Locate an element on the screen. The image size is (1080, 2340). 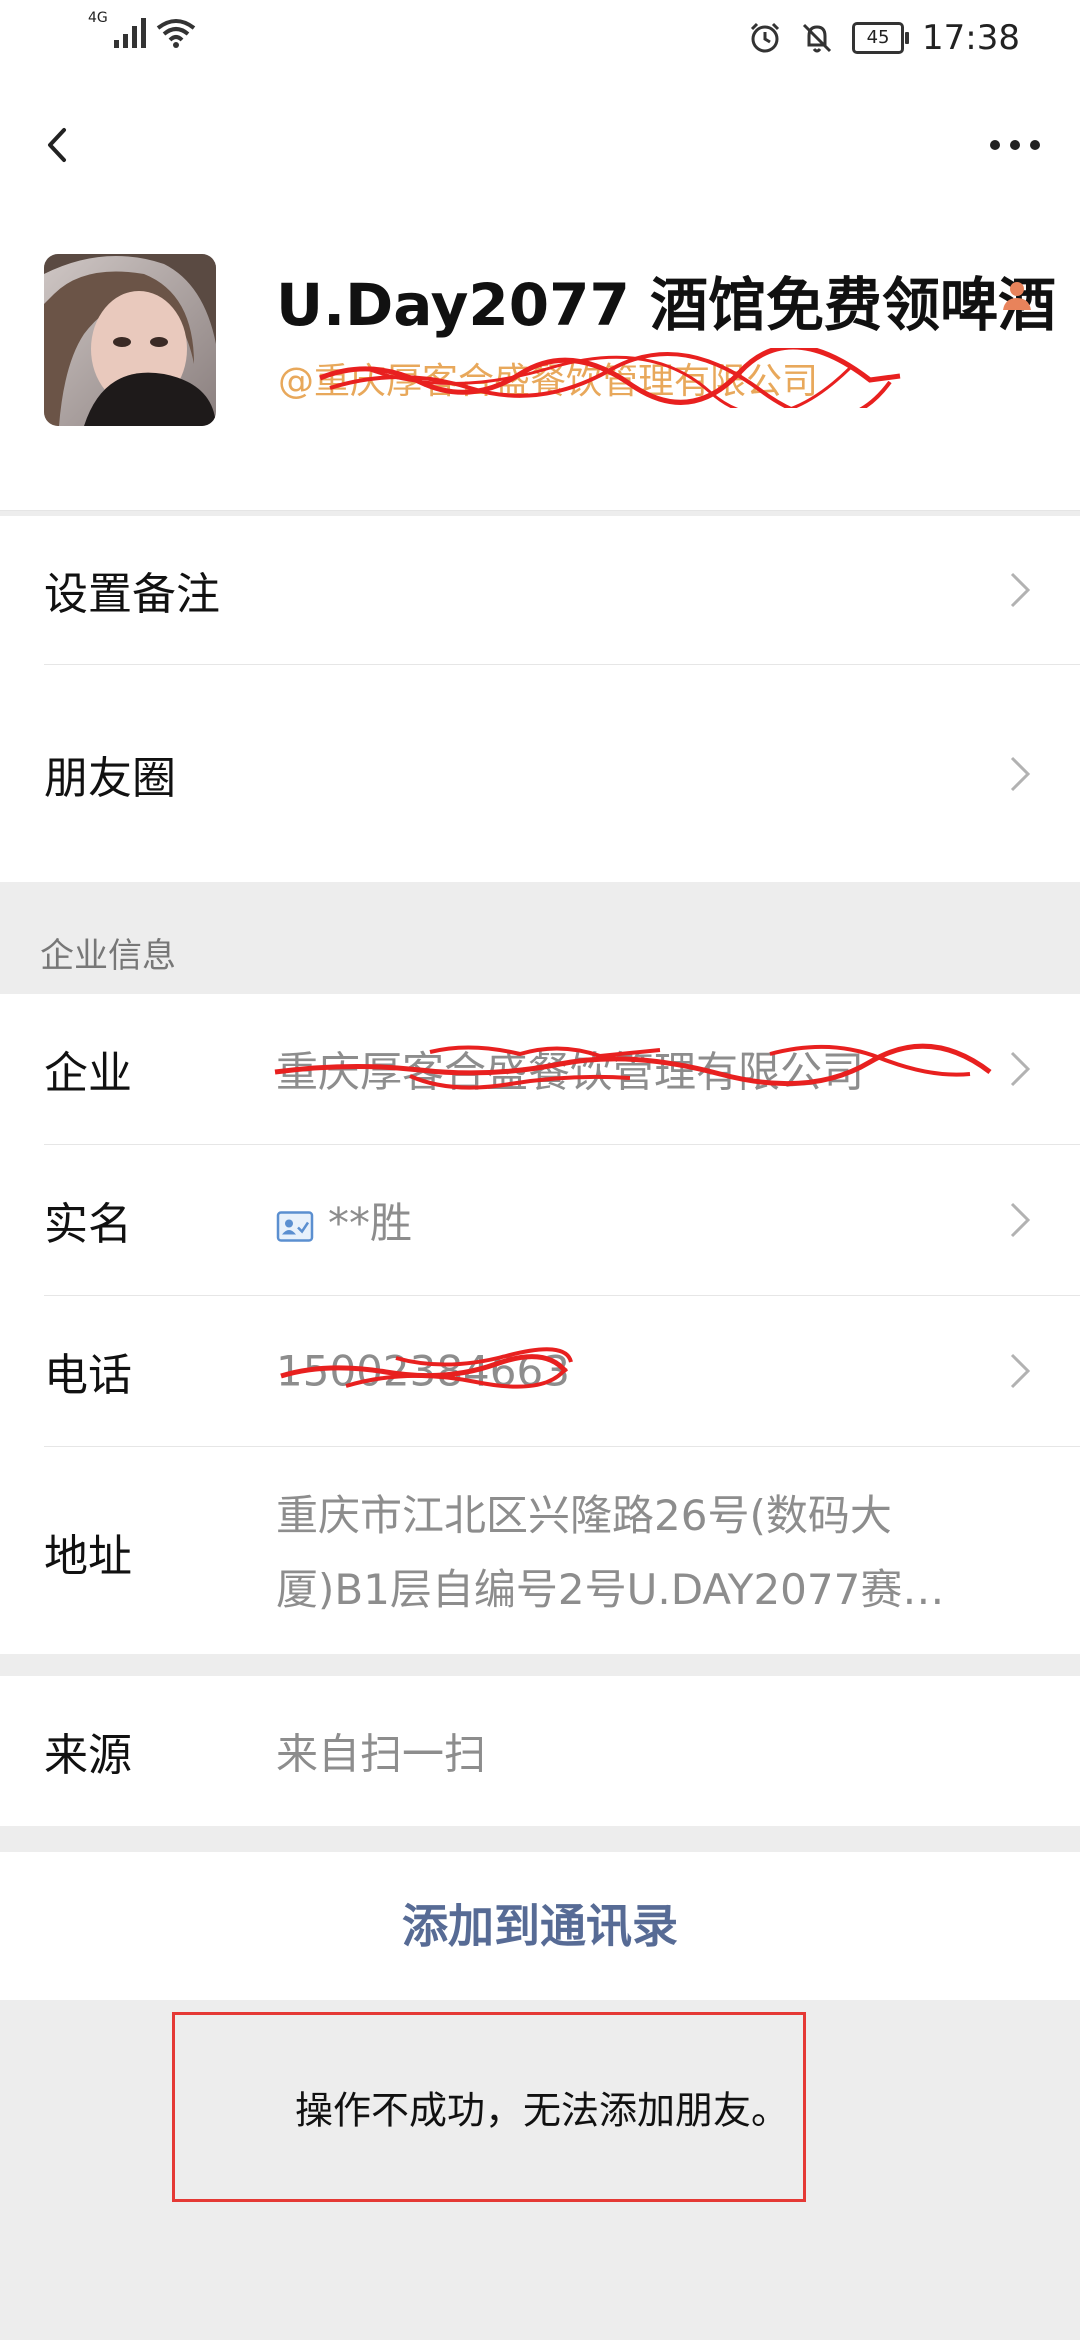
enterprise-person-icon is located at coordinates (1017, 296).